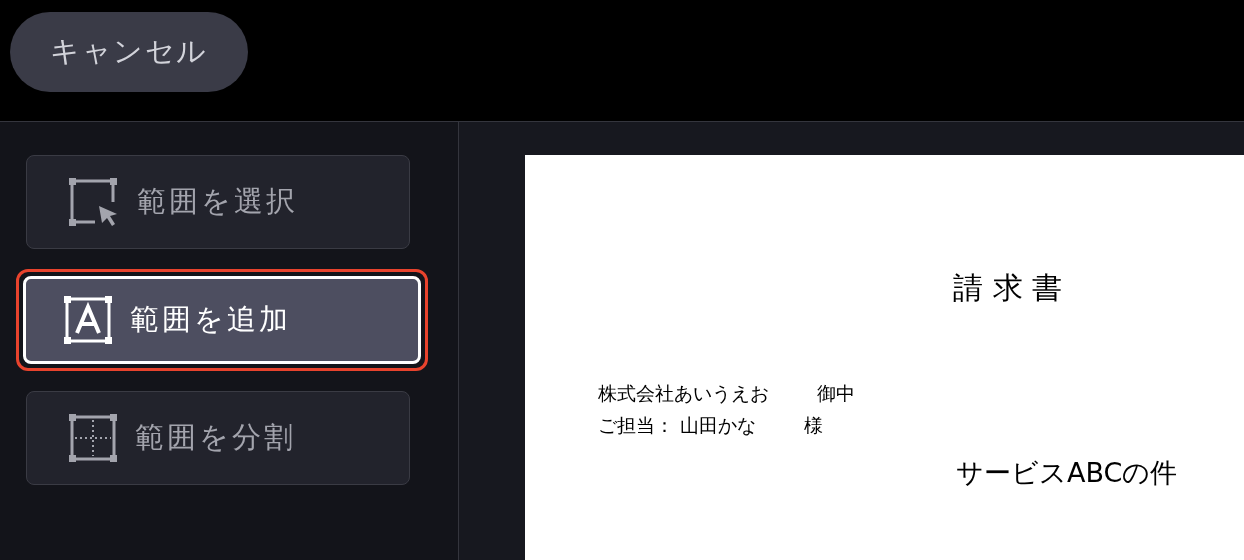 This screenshot has width=1244, height=560. What do you see at coordinates (218, 202) in the screenshot?
I see `tool-button: 範囲を選択` at bounding box center [218, 202].